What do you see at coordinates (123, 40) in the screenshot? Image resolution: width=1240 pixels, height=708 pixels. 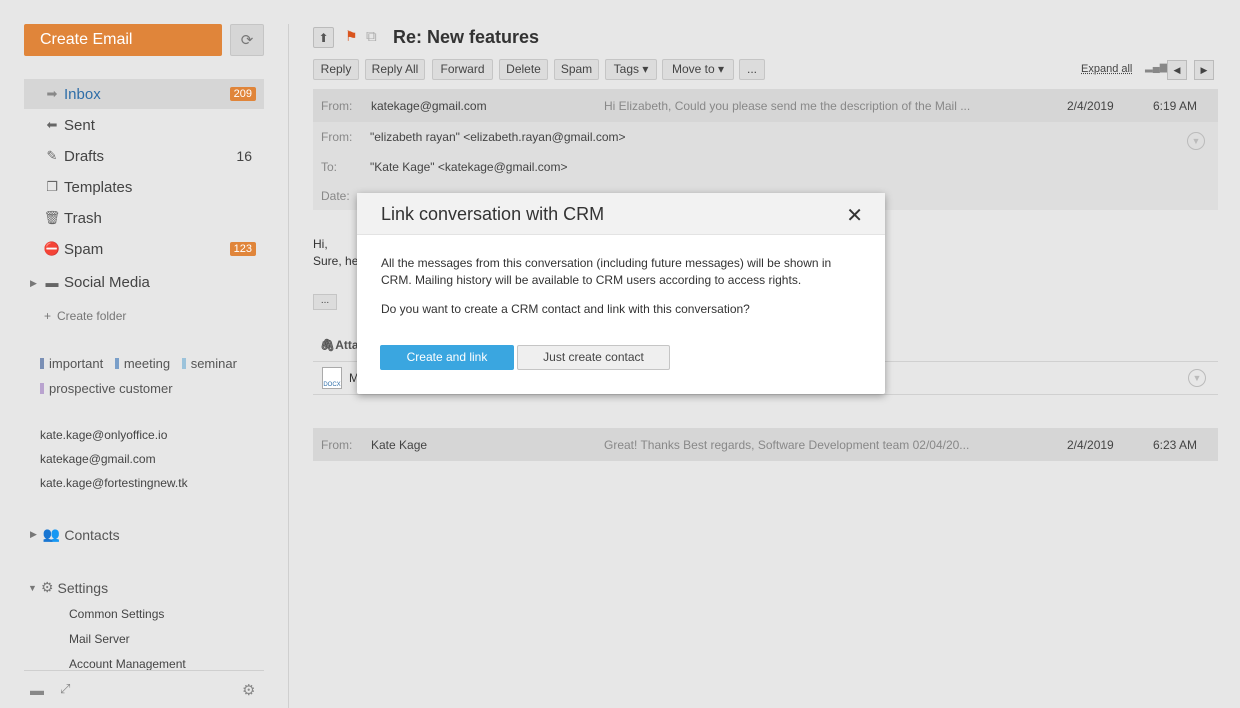 I see `create-email-button: Create Email` at bounding box center [123, 40].